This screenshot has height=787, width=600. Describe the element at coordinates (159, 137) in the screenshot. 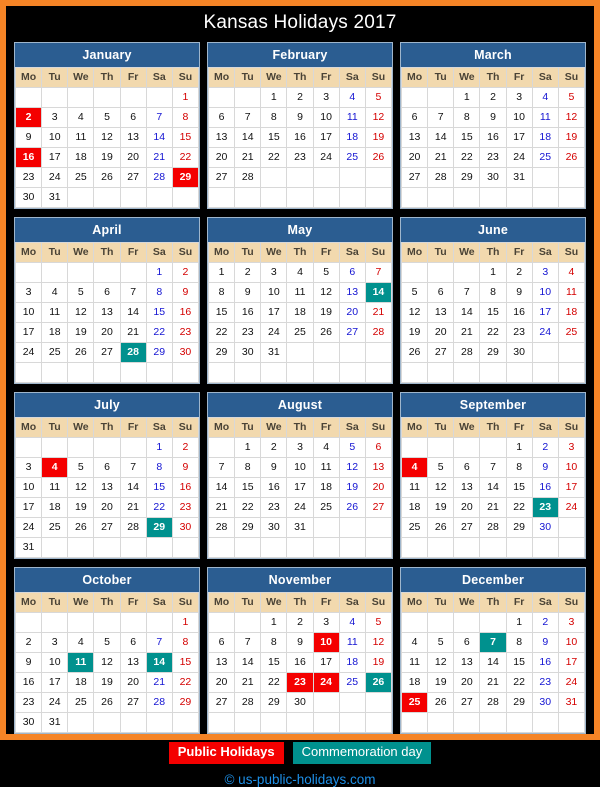

I see `day-cell: 14` at that location.